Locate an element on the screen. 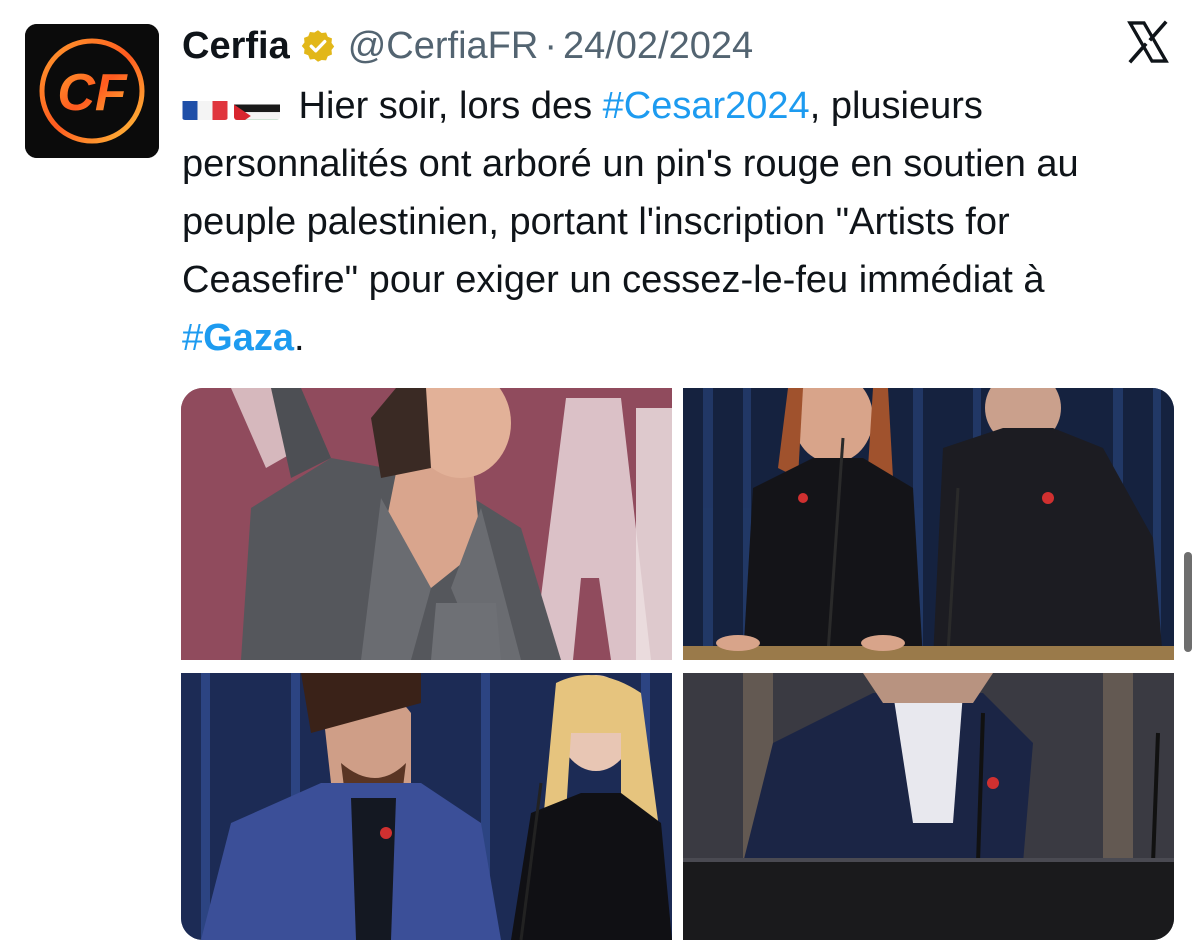 This screenshot has width=1200, height=940. hashtag-cesar2024-link: #Cesar2024 is located at coordinates (706, 106).